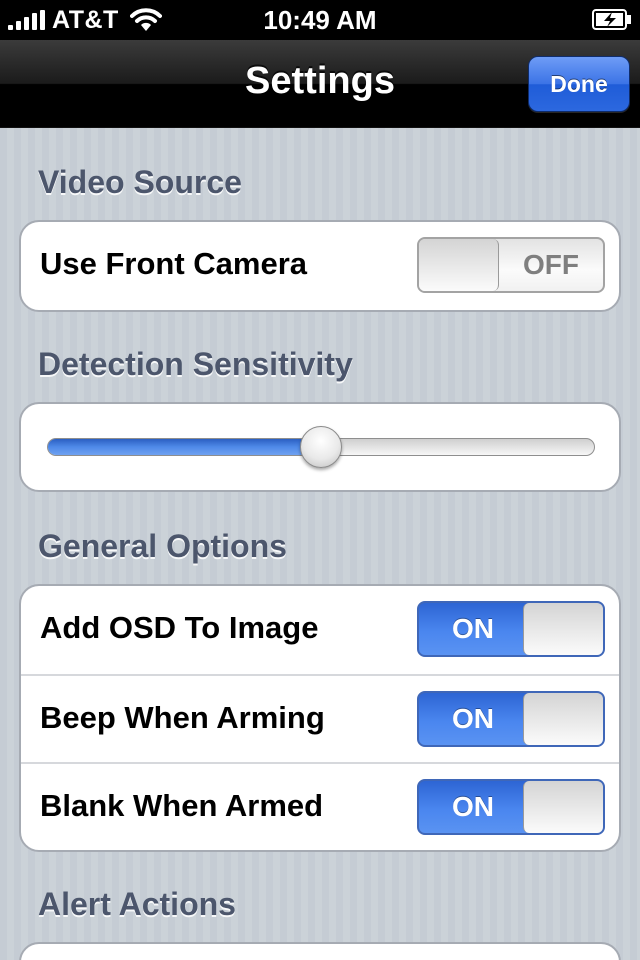  What do you see at coordinates (179, 627) in the screenshot?
I see `row-label: Add OSD To Image` at bounding box center [179, 627].